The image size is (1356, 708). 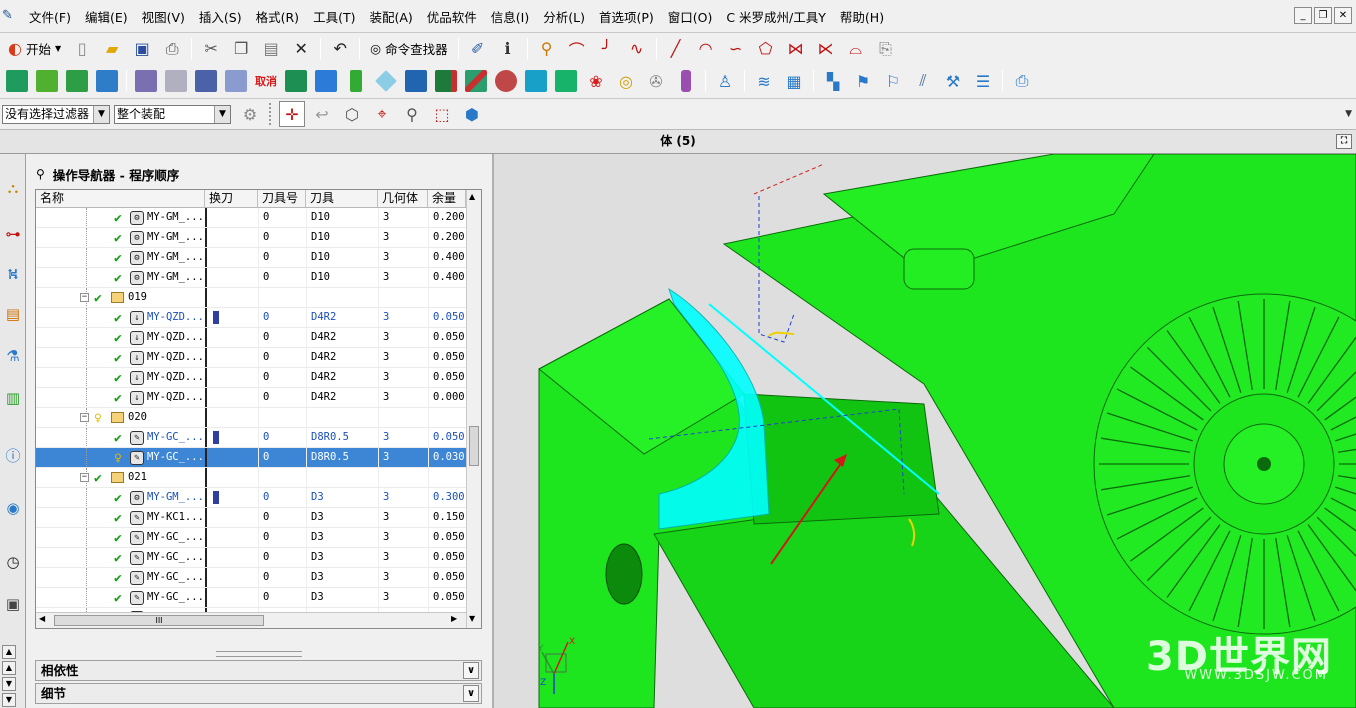 What do you see at coordinates (142, 49) in the screenshot?
I see `save-icon: ▣` at bounding box center [142, 49].